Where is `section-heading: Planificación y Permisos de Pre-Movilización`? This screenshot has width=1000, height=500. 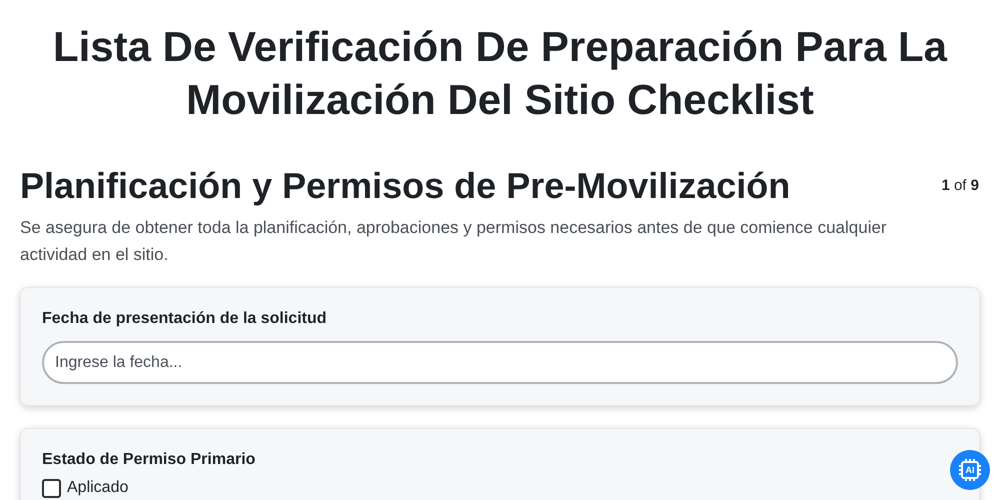
section-heading: Planificación y Permisos de Pre-Movilización is located at coordinates (405, 186).